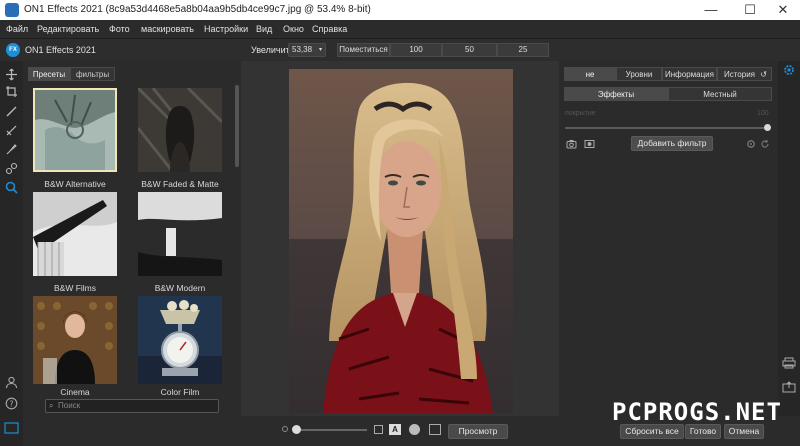  I want to click on cancel-button: Отмена, so click(744, 431).